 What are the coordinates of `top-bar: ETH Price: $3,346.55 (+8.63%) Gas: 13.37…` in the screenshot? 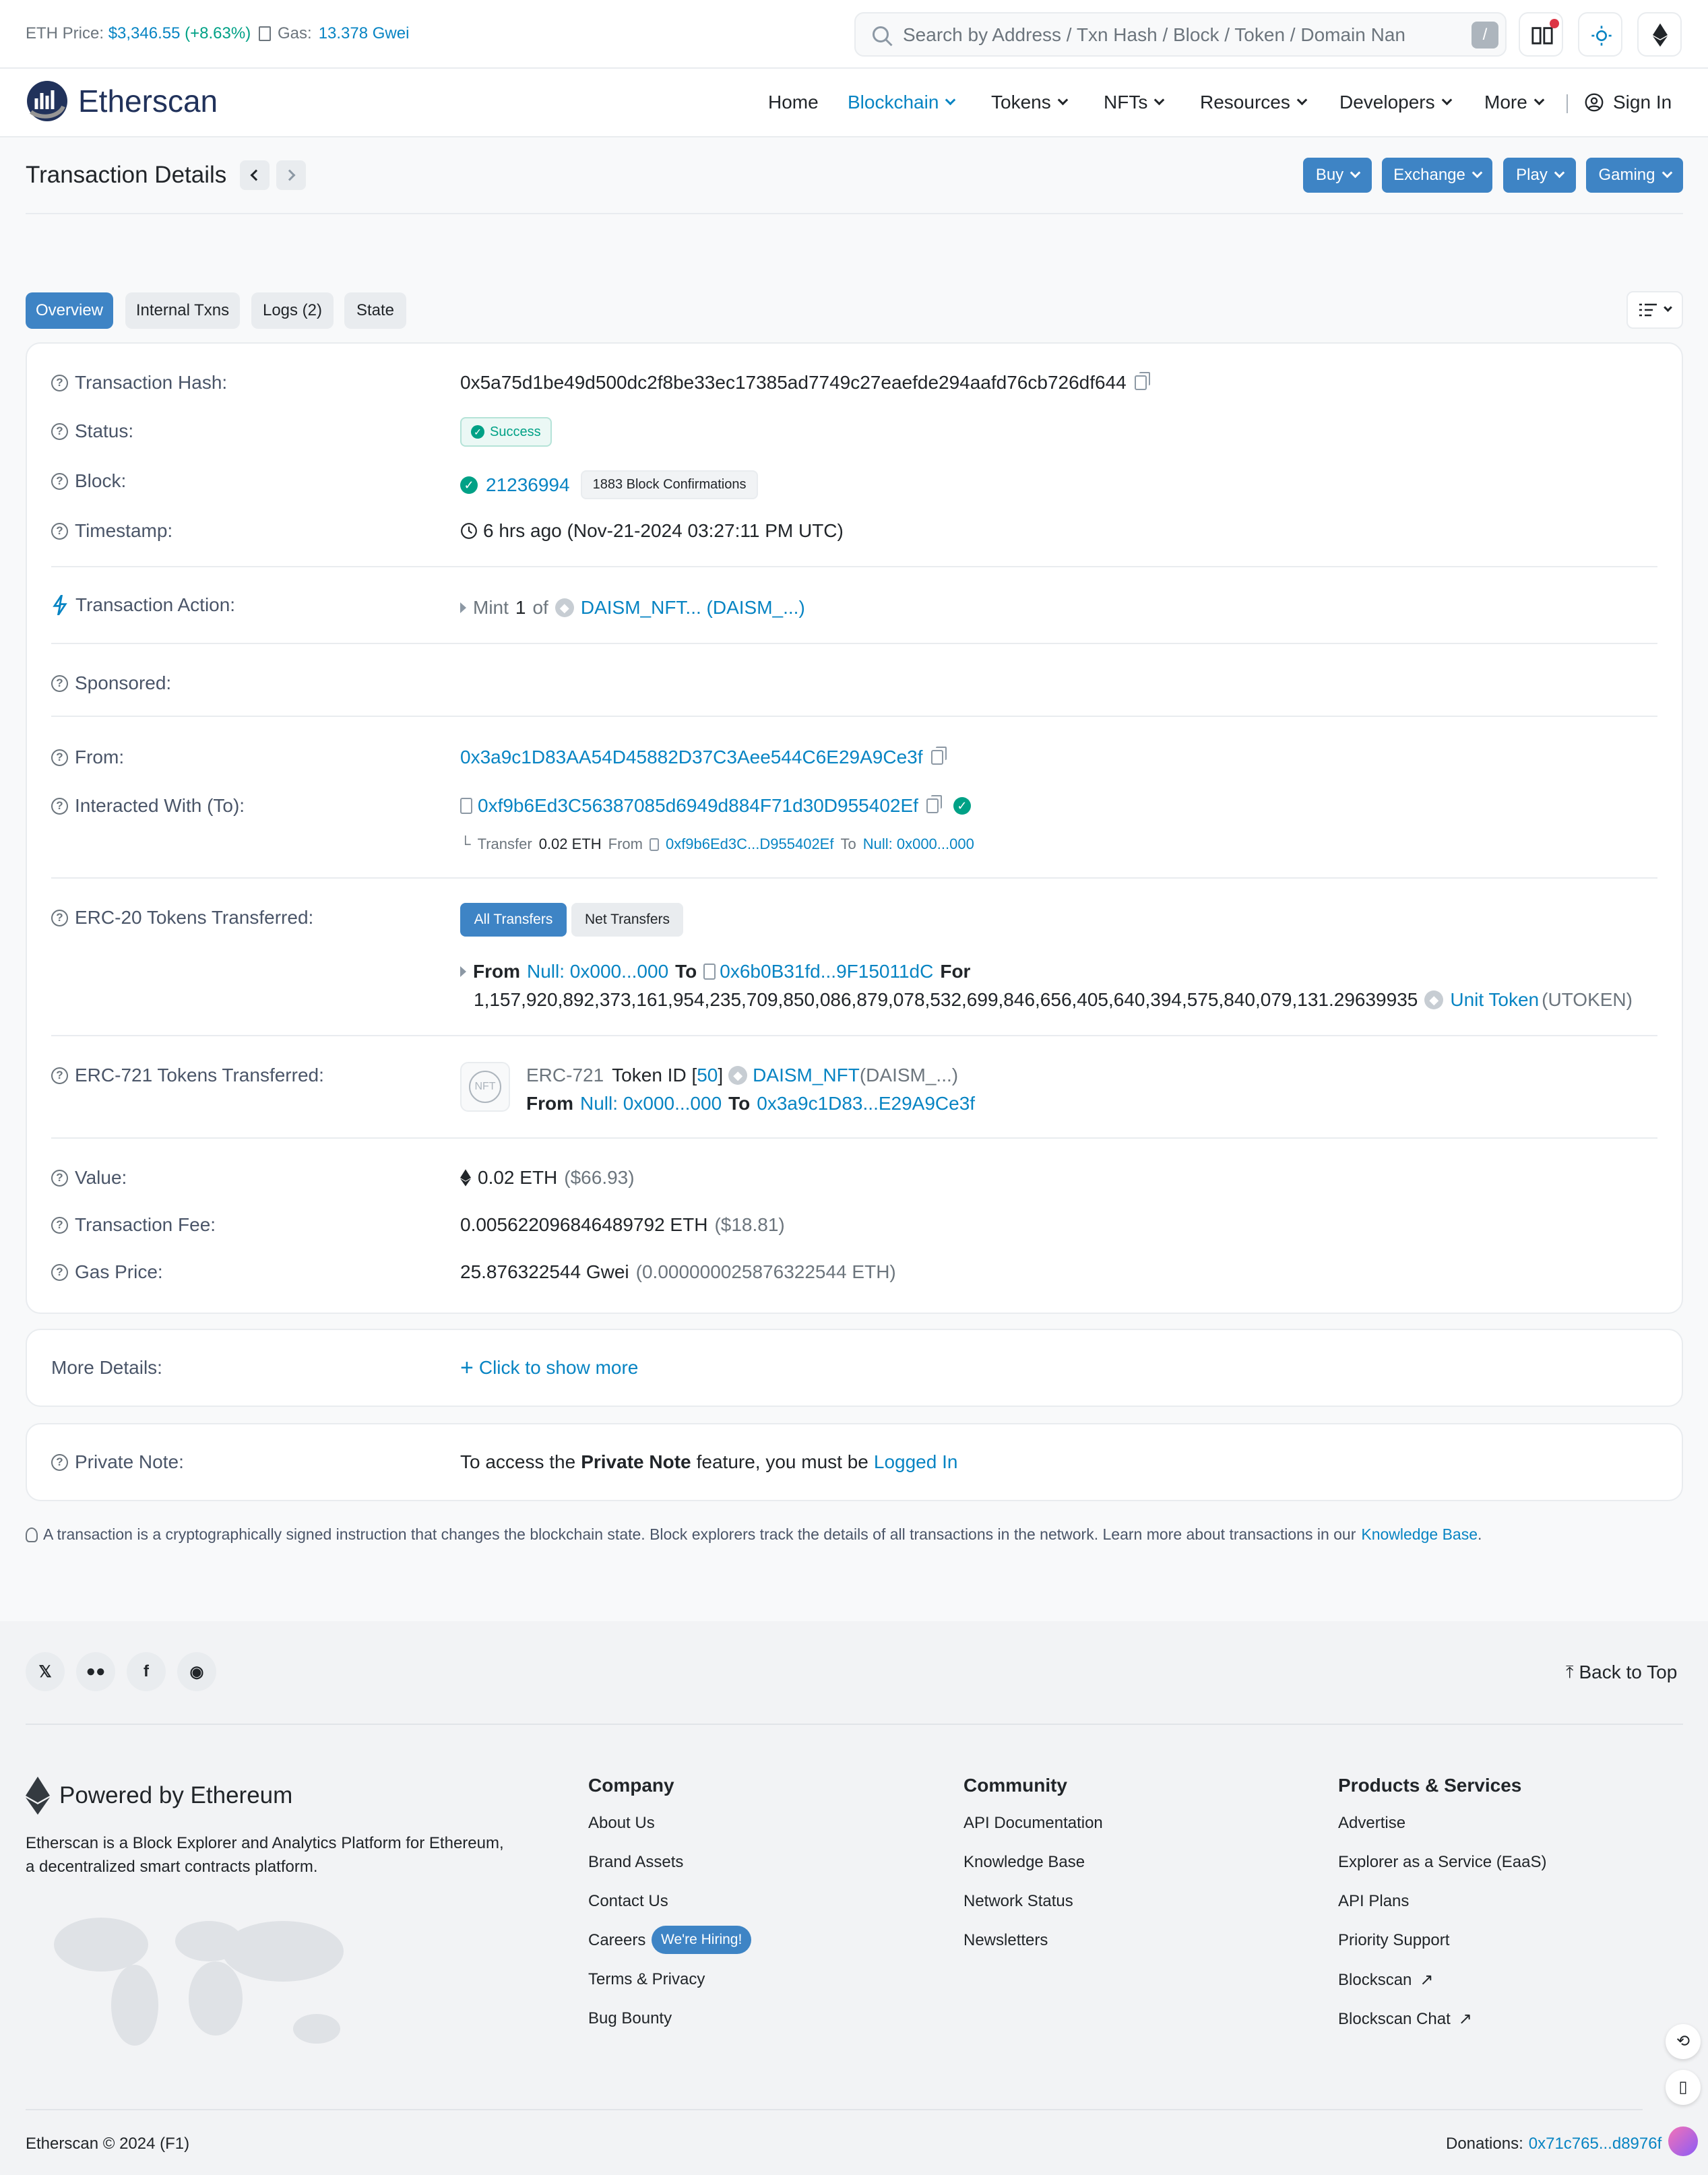 It's located at (854, 34).